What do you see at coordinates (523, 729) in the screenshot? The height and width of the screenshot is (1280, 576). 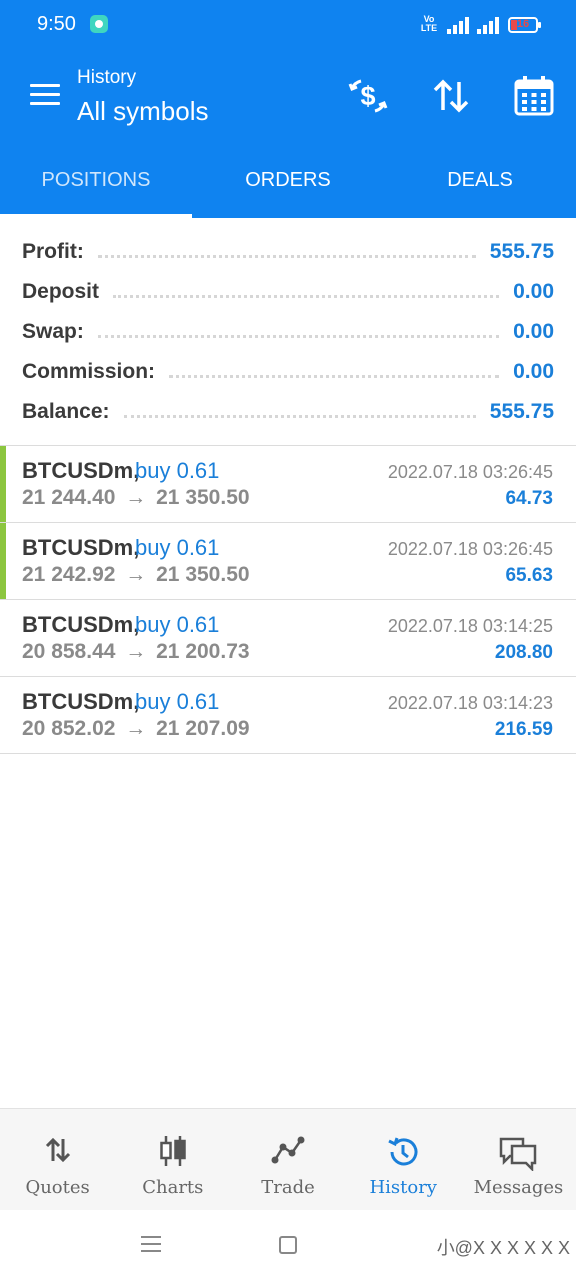 I see `deal-profit: 216.59` at bounding box center [523, 729].